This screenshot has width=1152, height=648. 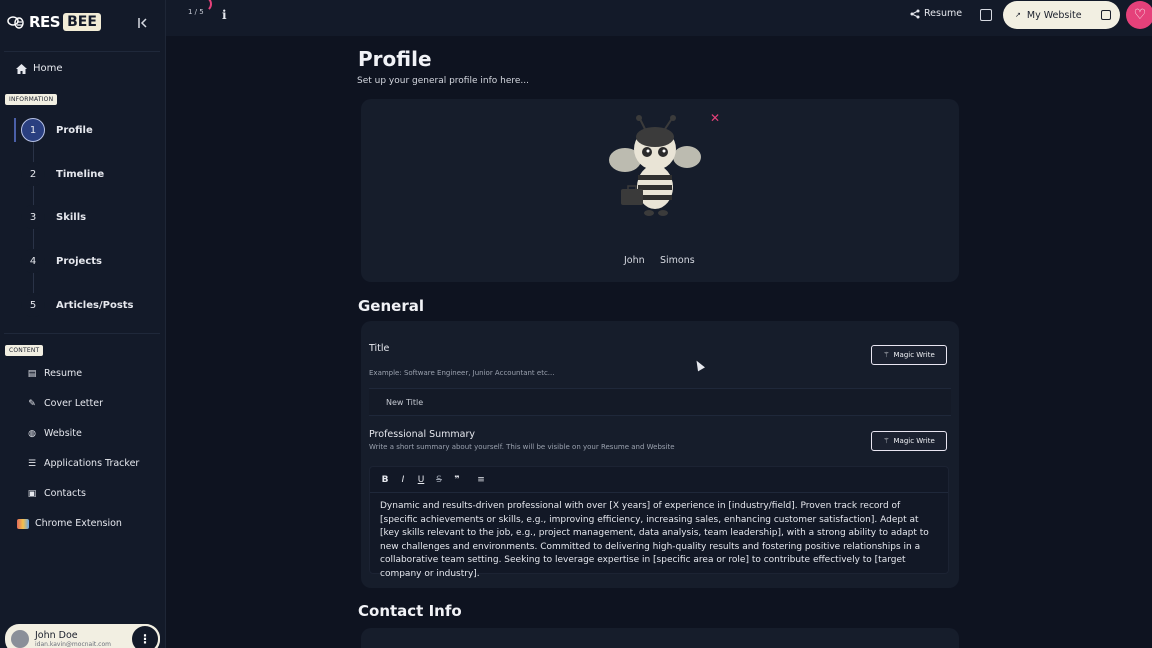 I want to click on first-name: John, so click(x=634, y=260).